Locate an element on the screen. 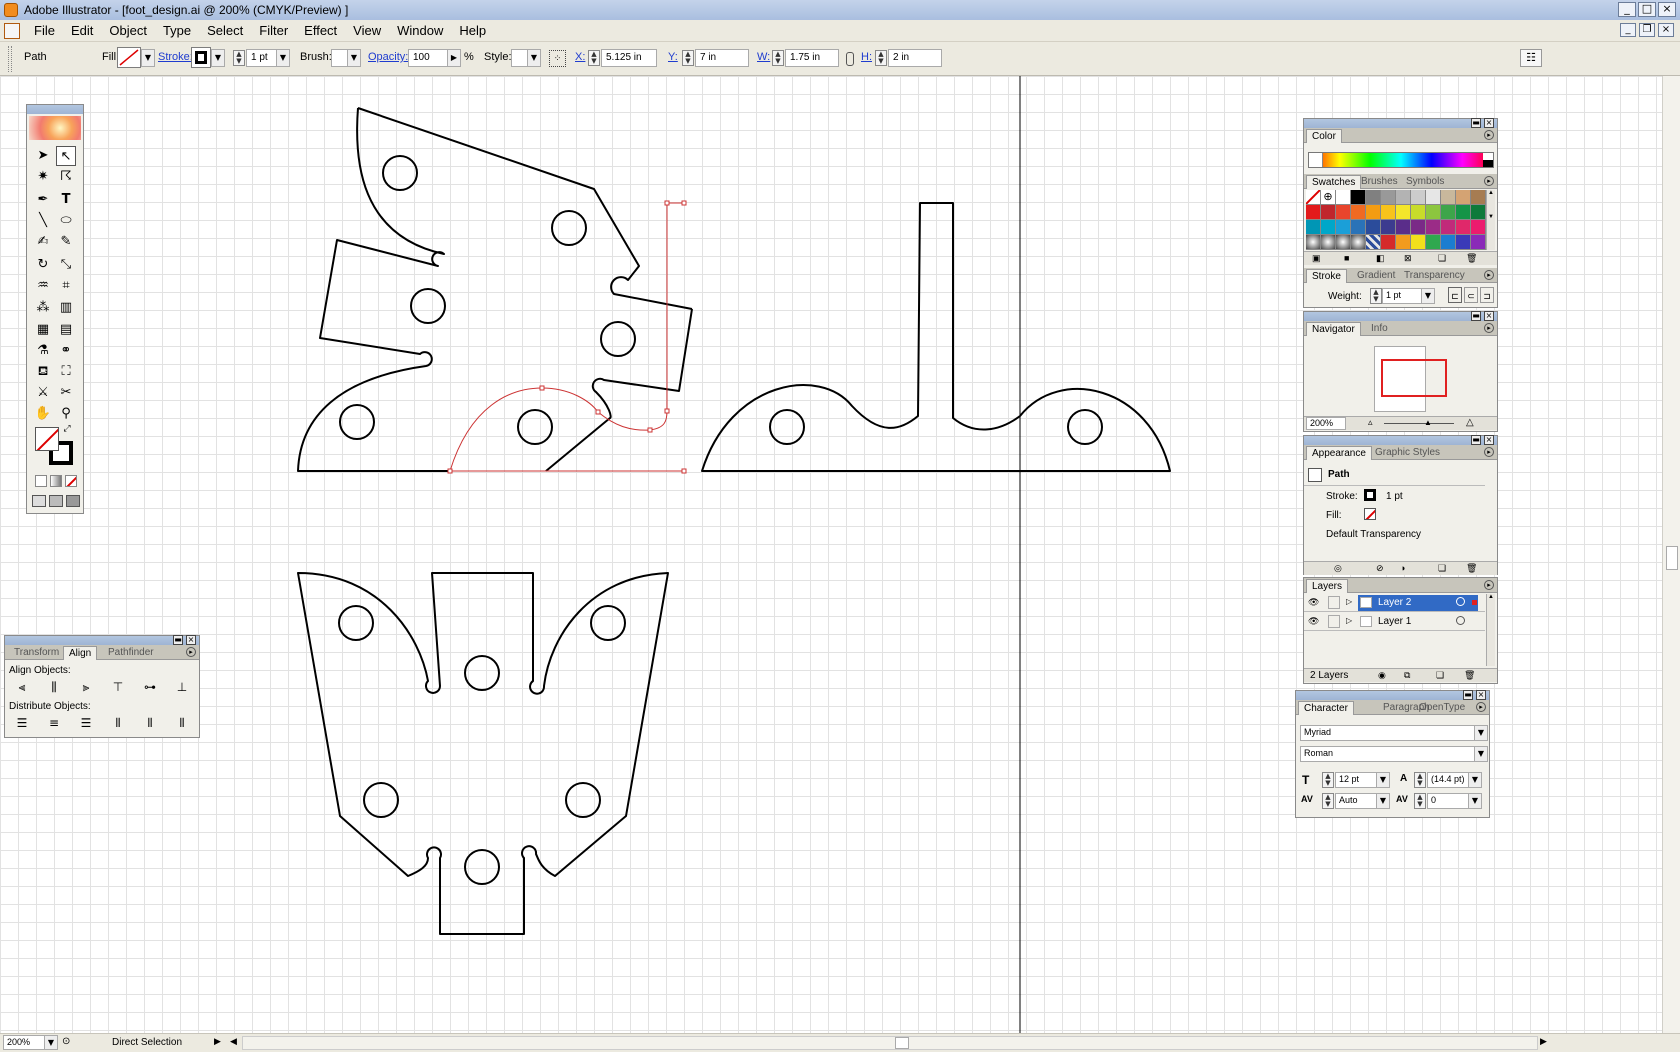  tab-transparency: Transparency is located at coordinates (1434, 276).